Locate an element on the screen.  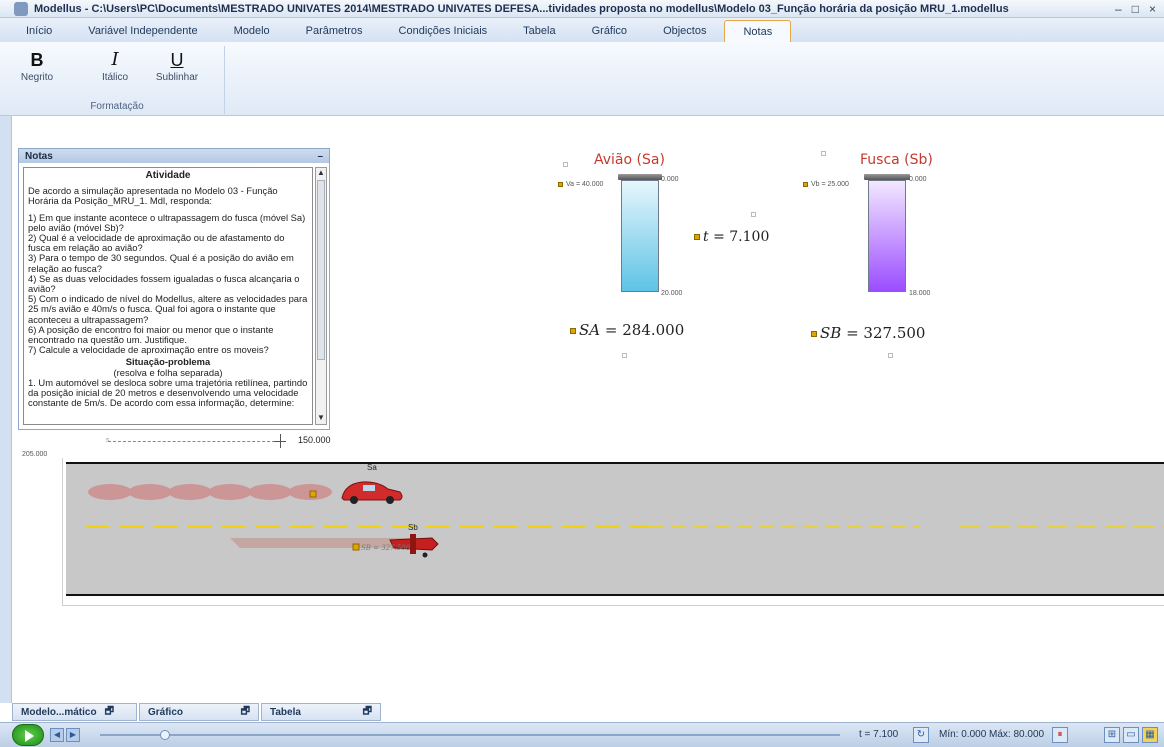
car-handle-icon is located at coordinates (313, 494).